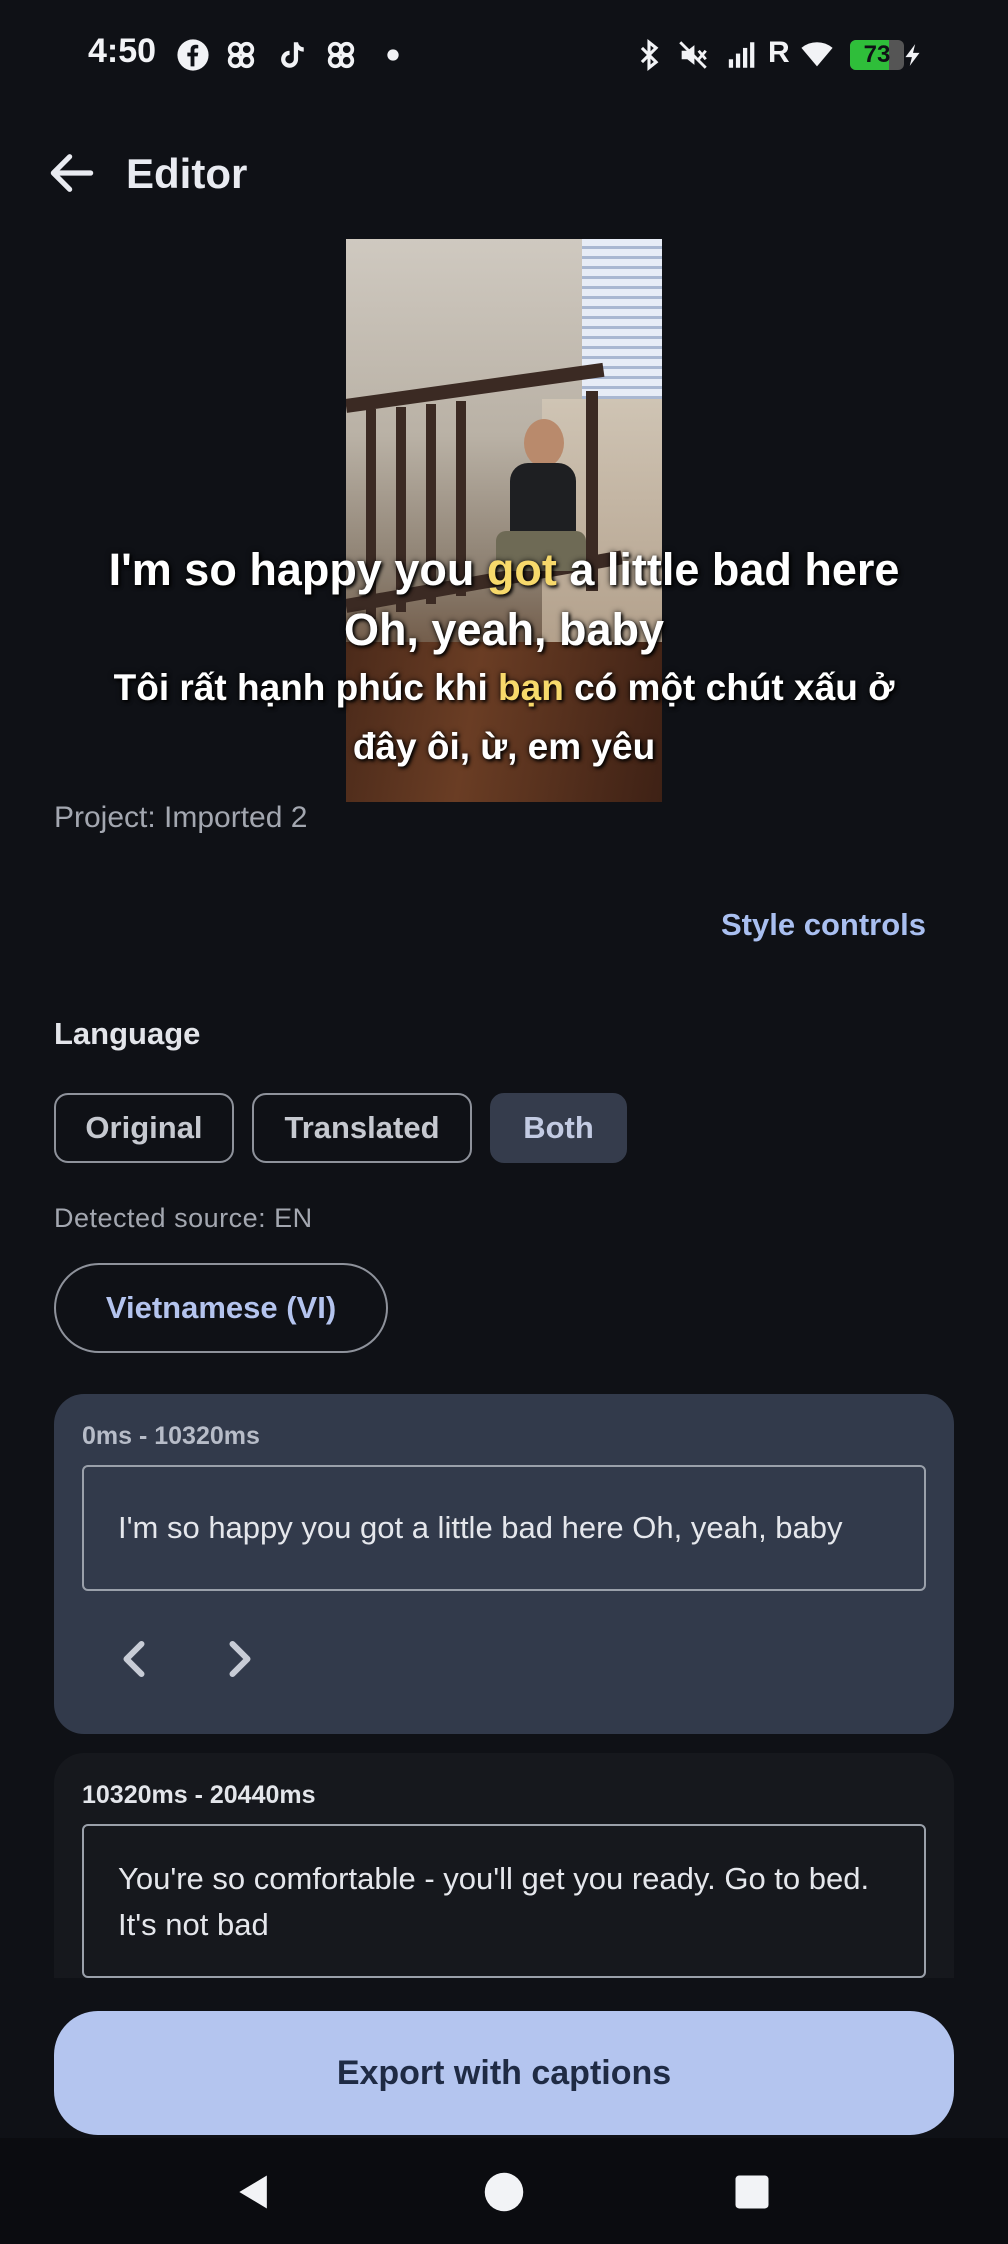 This screenshot has height=2244, width=1008. Describe the element at coordinates (728, 569) in the screenshot. I see `caption-en-post: a little bad here` at that location.